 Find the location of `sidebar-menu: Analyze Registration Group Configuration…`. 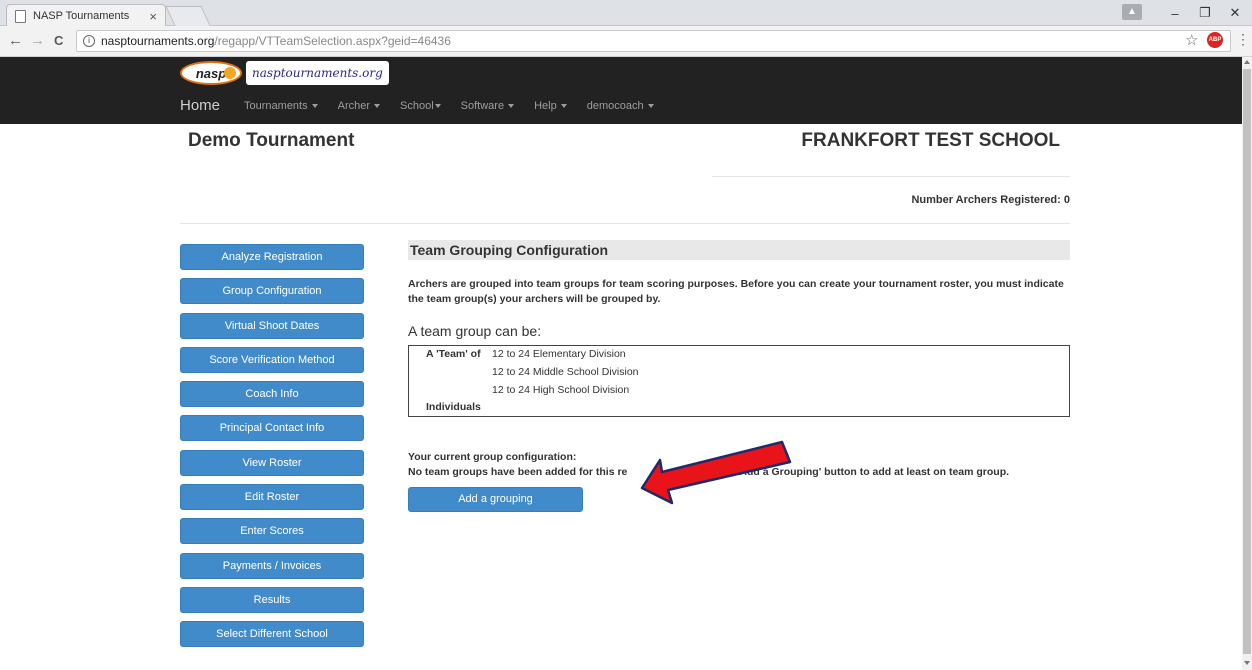

sidebar-menu: Analyze Registration Group Configuration… is located at coordinates (272, 450).